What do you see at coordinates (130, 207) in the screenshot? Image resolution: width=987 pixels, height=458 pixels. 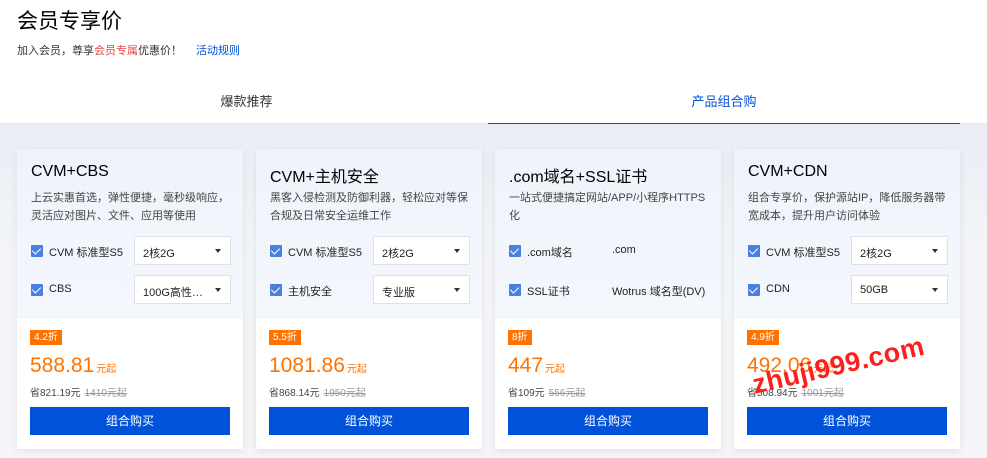 I see `card-description: 上云实惠首选，弹性便捷，毫秒级响应，灵活应对图片、文件、应用等使用` at bounding box center [130, 207].